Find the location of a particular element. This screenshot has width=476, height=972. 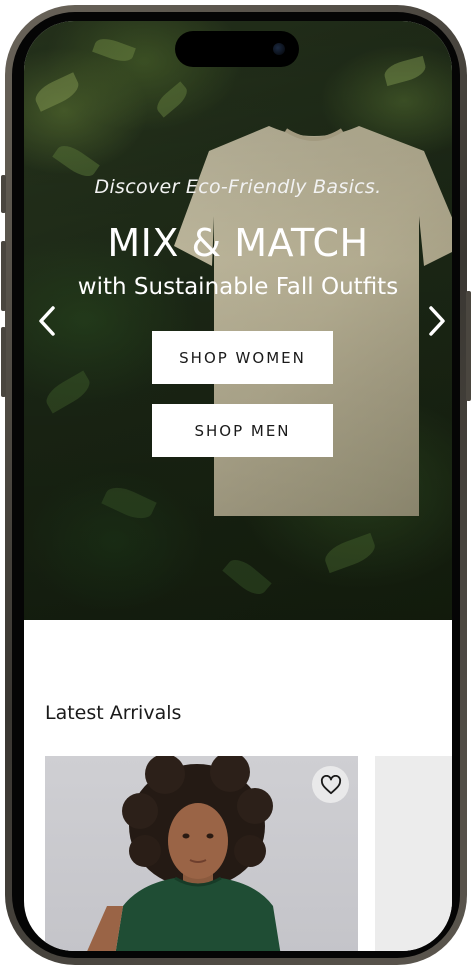

volume-down-button is located at coordinates (3, 362).